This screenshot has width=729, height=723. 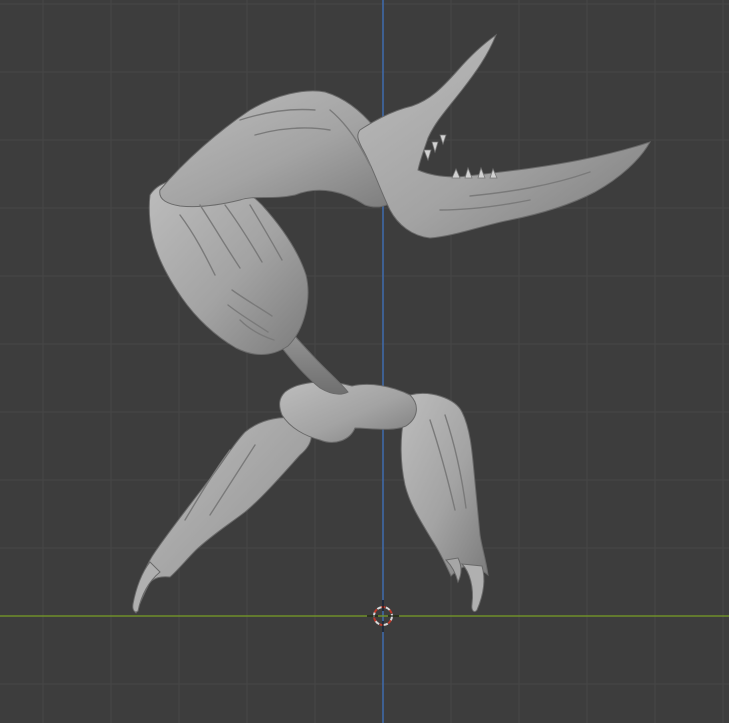 I want to click on creature-right-claw, so click(x=472, y=588).